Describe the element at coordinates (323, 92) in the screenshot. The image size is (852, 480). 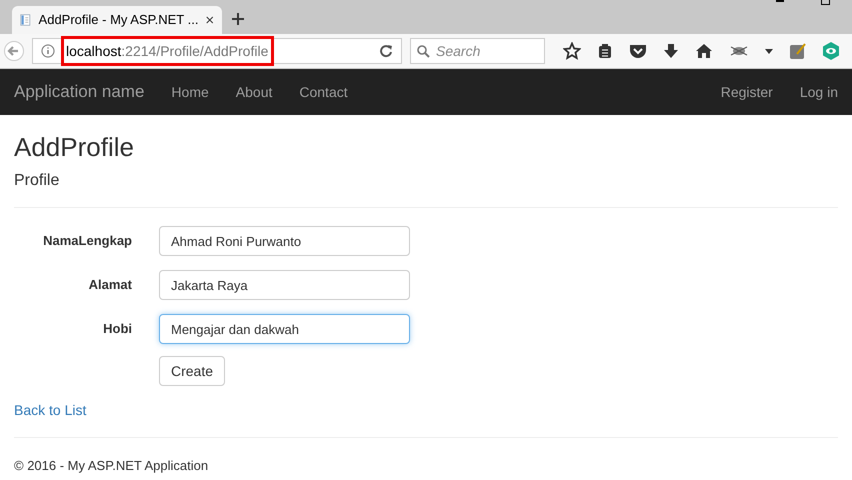
I see `nav-link: Contact` at that location.